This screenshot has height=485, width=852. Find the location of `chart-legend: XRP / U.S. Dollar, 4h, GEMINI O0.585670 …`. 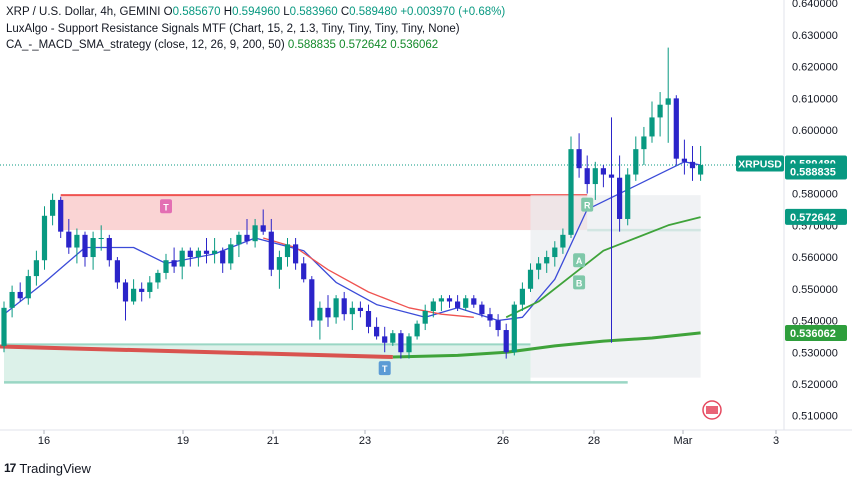

chart-legend: XRP / U.S. Dollar, 4h, GEMINI O0.585670 … is located at coordinates (255, 29).